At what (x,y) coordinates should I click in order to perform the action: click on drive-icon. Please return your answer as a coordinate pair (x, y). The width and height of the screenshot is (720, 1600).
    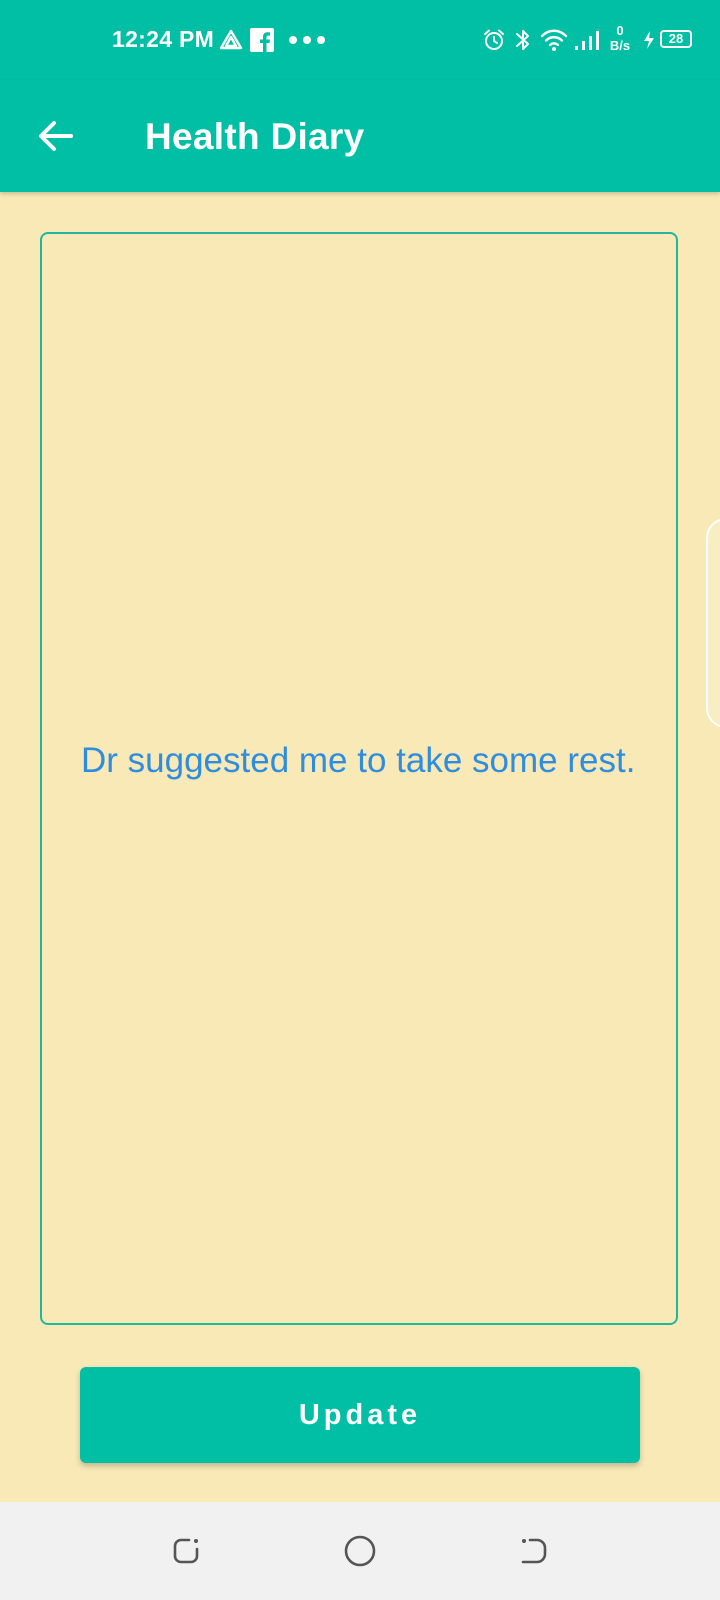
    Looking at the image, I should click on (231, 39).